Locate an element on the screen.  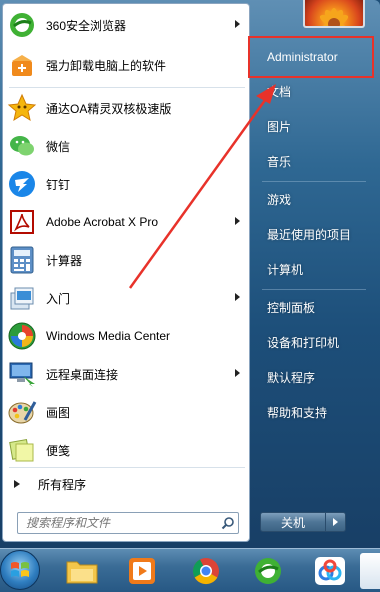
shutdown-options-button is located at coordinates (336, 522).